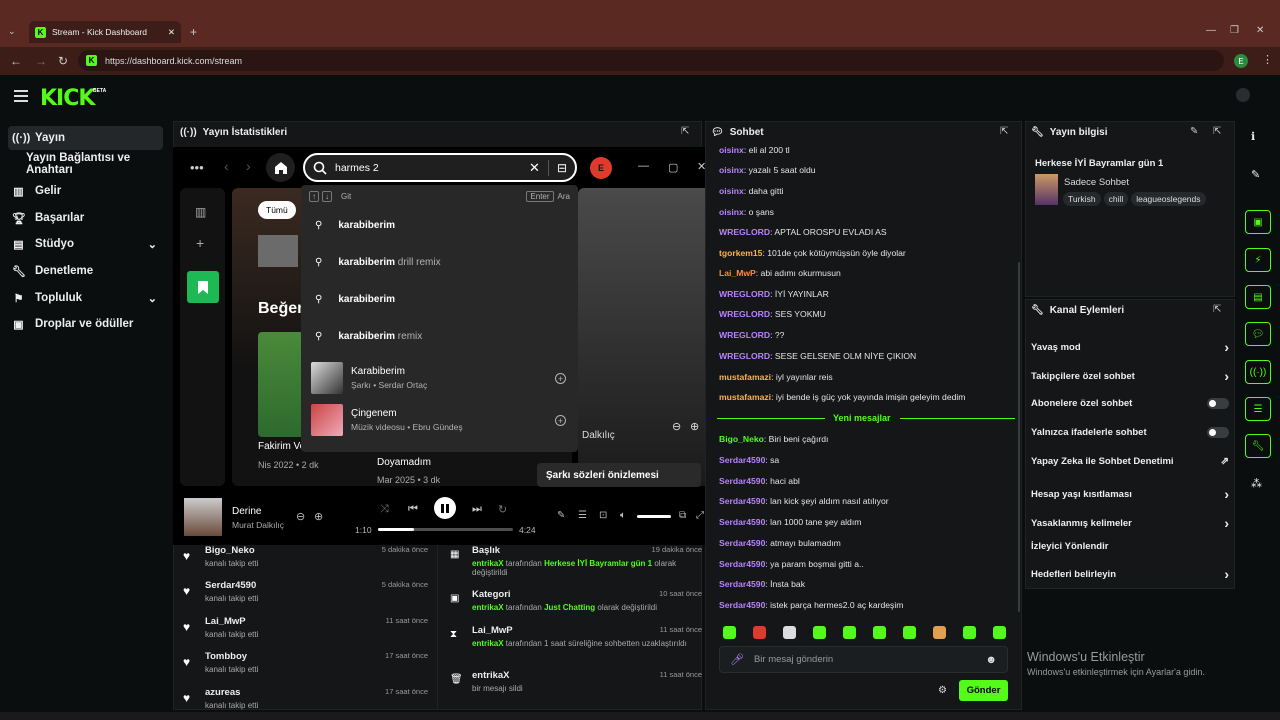 This screenshot has height=720, width=1280. Describe the element at coordinates (305, 662) in the screenshot. I see `list-item: ♥ Tombboy kanalı takip etti 17 saat önce` at that location.